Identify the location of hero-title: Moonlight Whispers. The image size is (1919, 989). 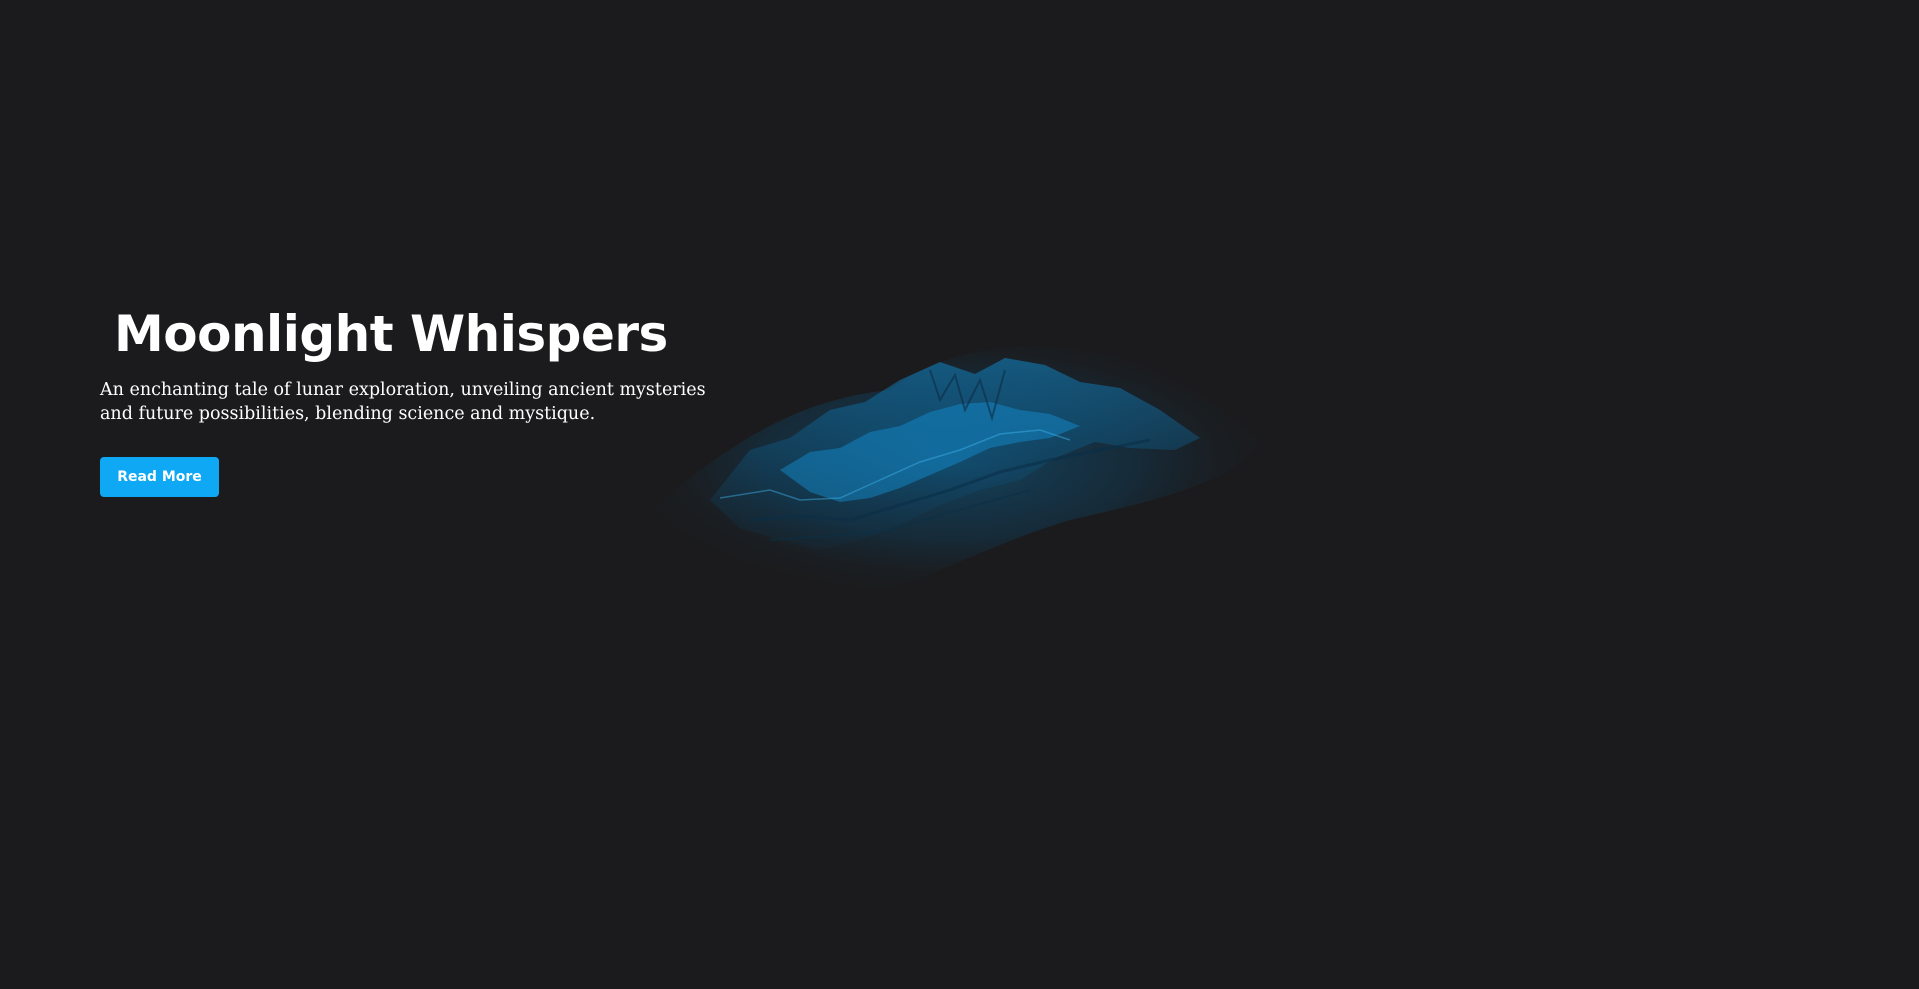
(391, 334).